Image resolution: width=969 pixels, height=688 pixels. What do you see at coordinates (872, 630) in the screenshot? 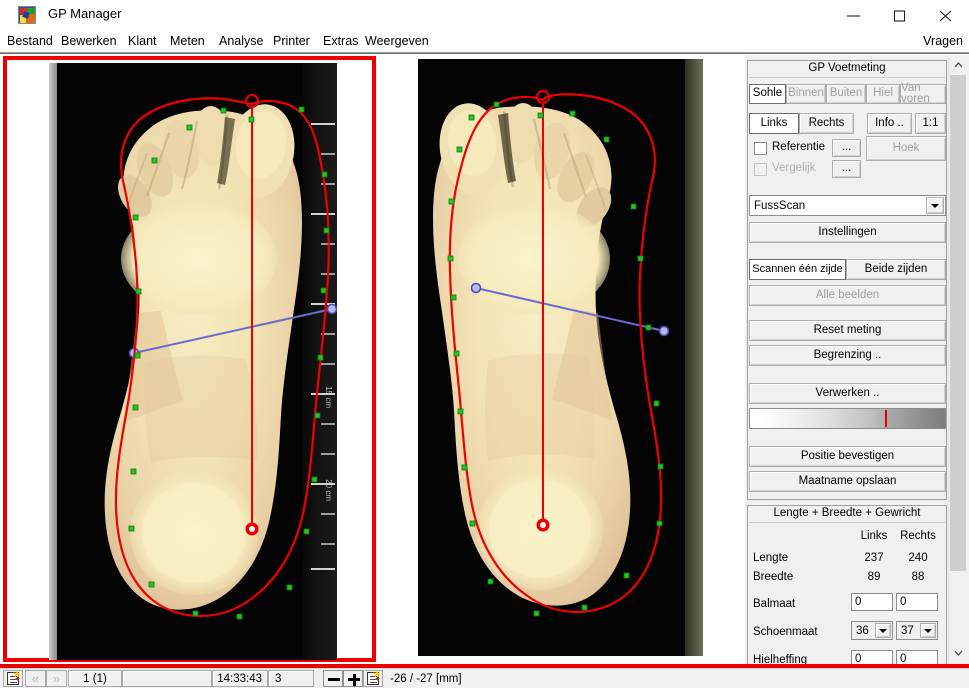
I see `schoenmaat-left-select: 36` at bounding box center [872, 630].